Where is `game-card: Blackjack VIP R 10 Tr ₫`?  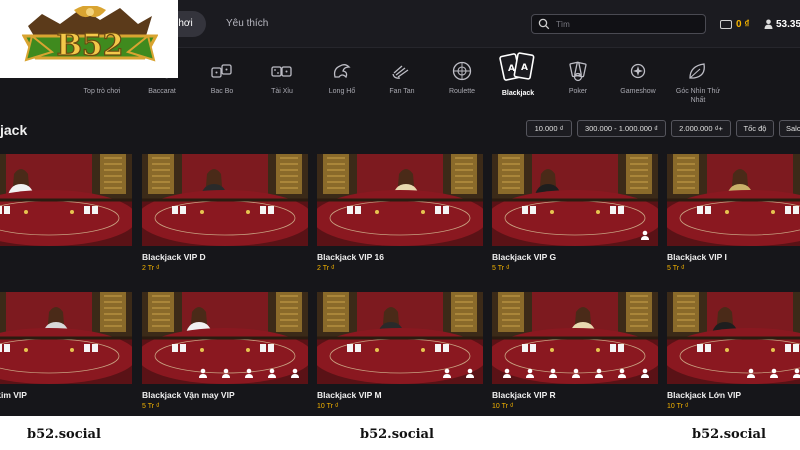 game-card: Blackjack VIP R 10 Tr ₫ is located at coordinates (575, 351).